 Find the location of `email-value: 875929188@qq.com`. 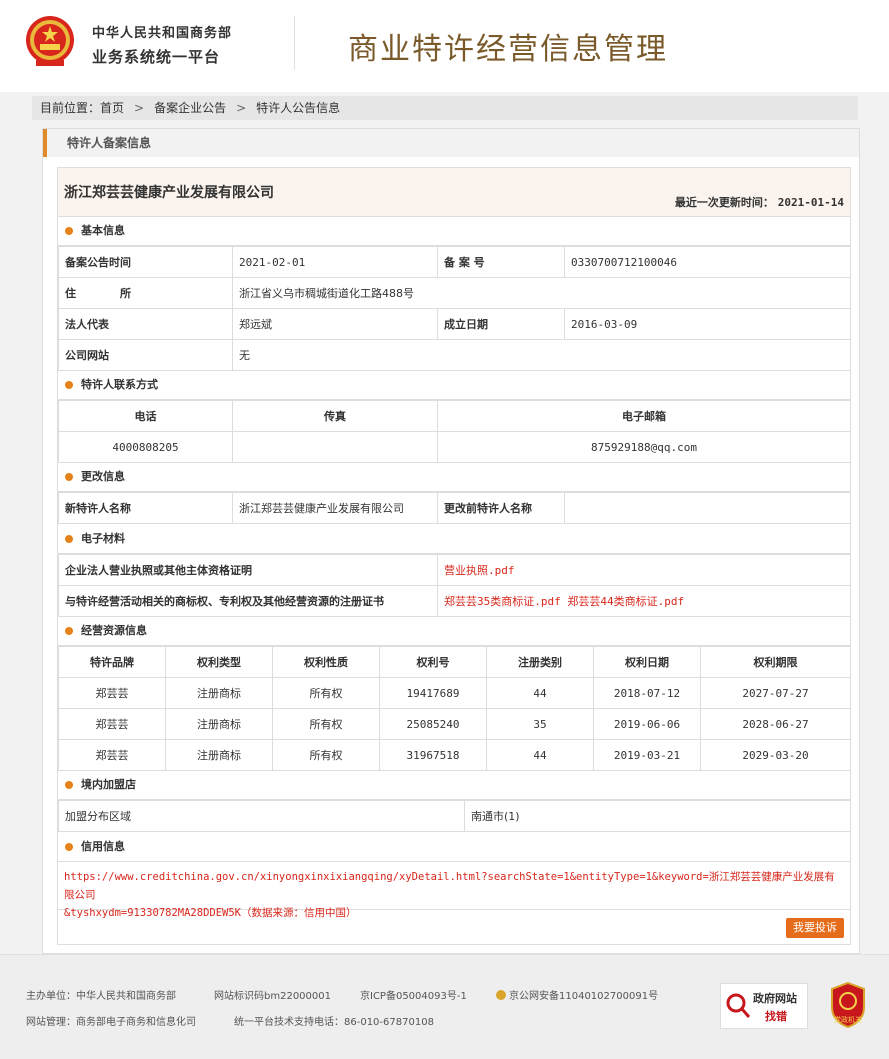

email-value: 875929188@qq.com is located at coordinates (644, 447).